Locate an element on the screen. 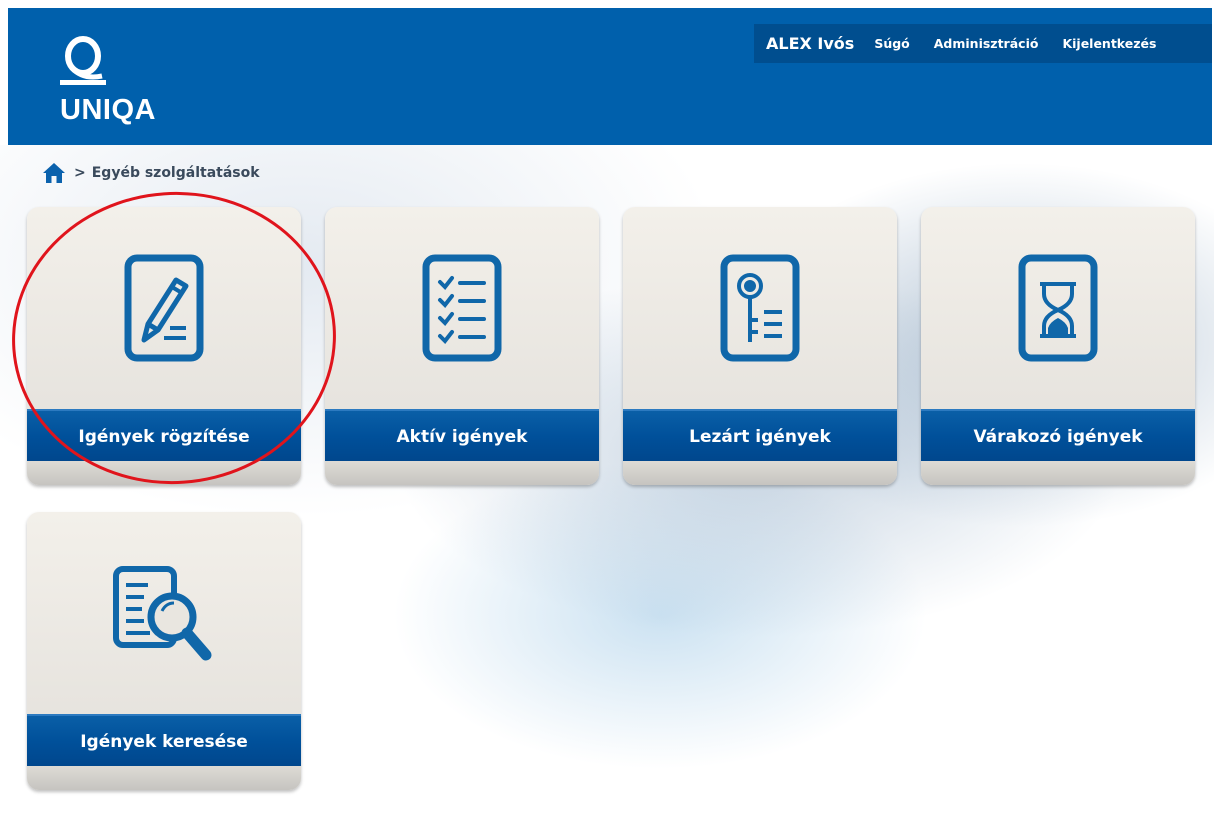 This screenshot has width=1214, height=821. key-document-icon is located at coordinates (760, 308).